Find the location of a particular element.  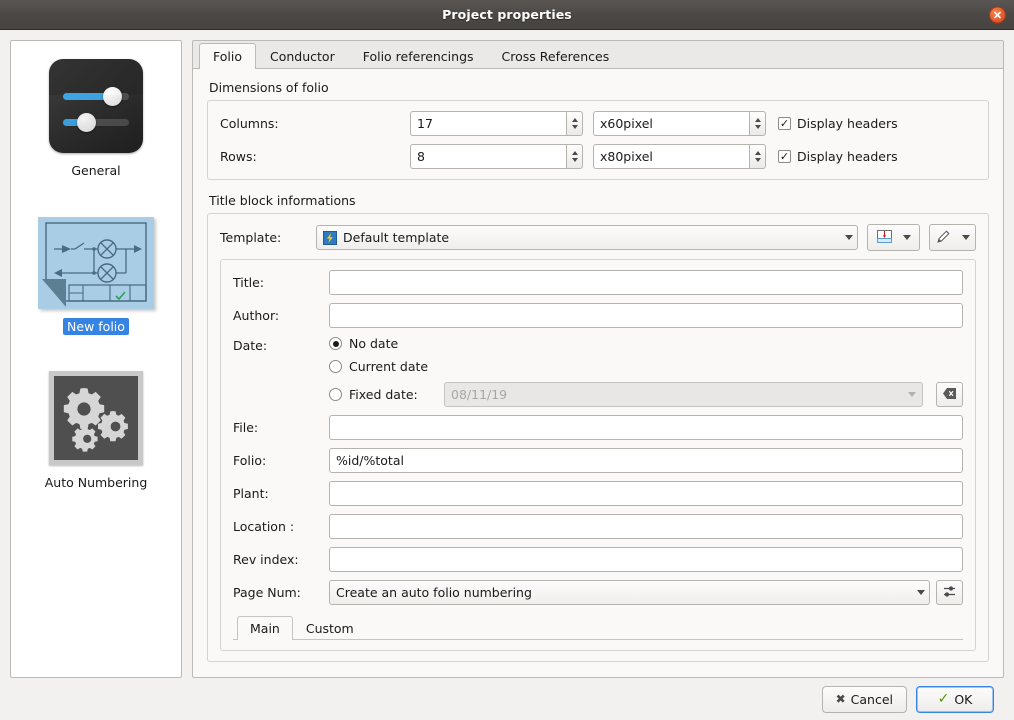

cancel-button: ✖ Cancel is located at coordinates (864, 699).